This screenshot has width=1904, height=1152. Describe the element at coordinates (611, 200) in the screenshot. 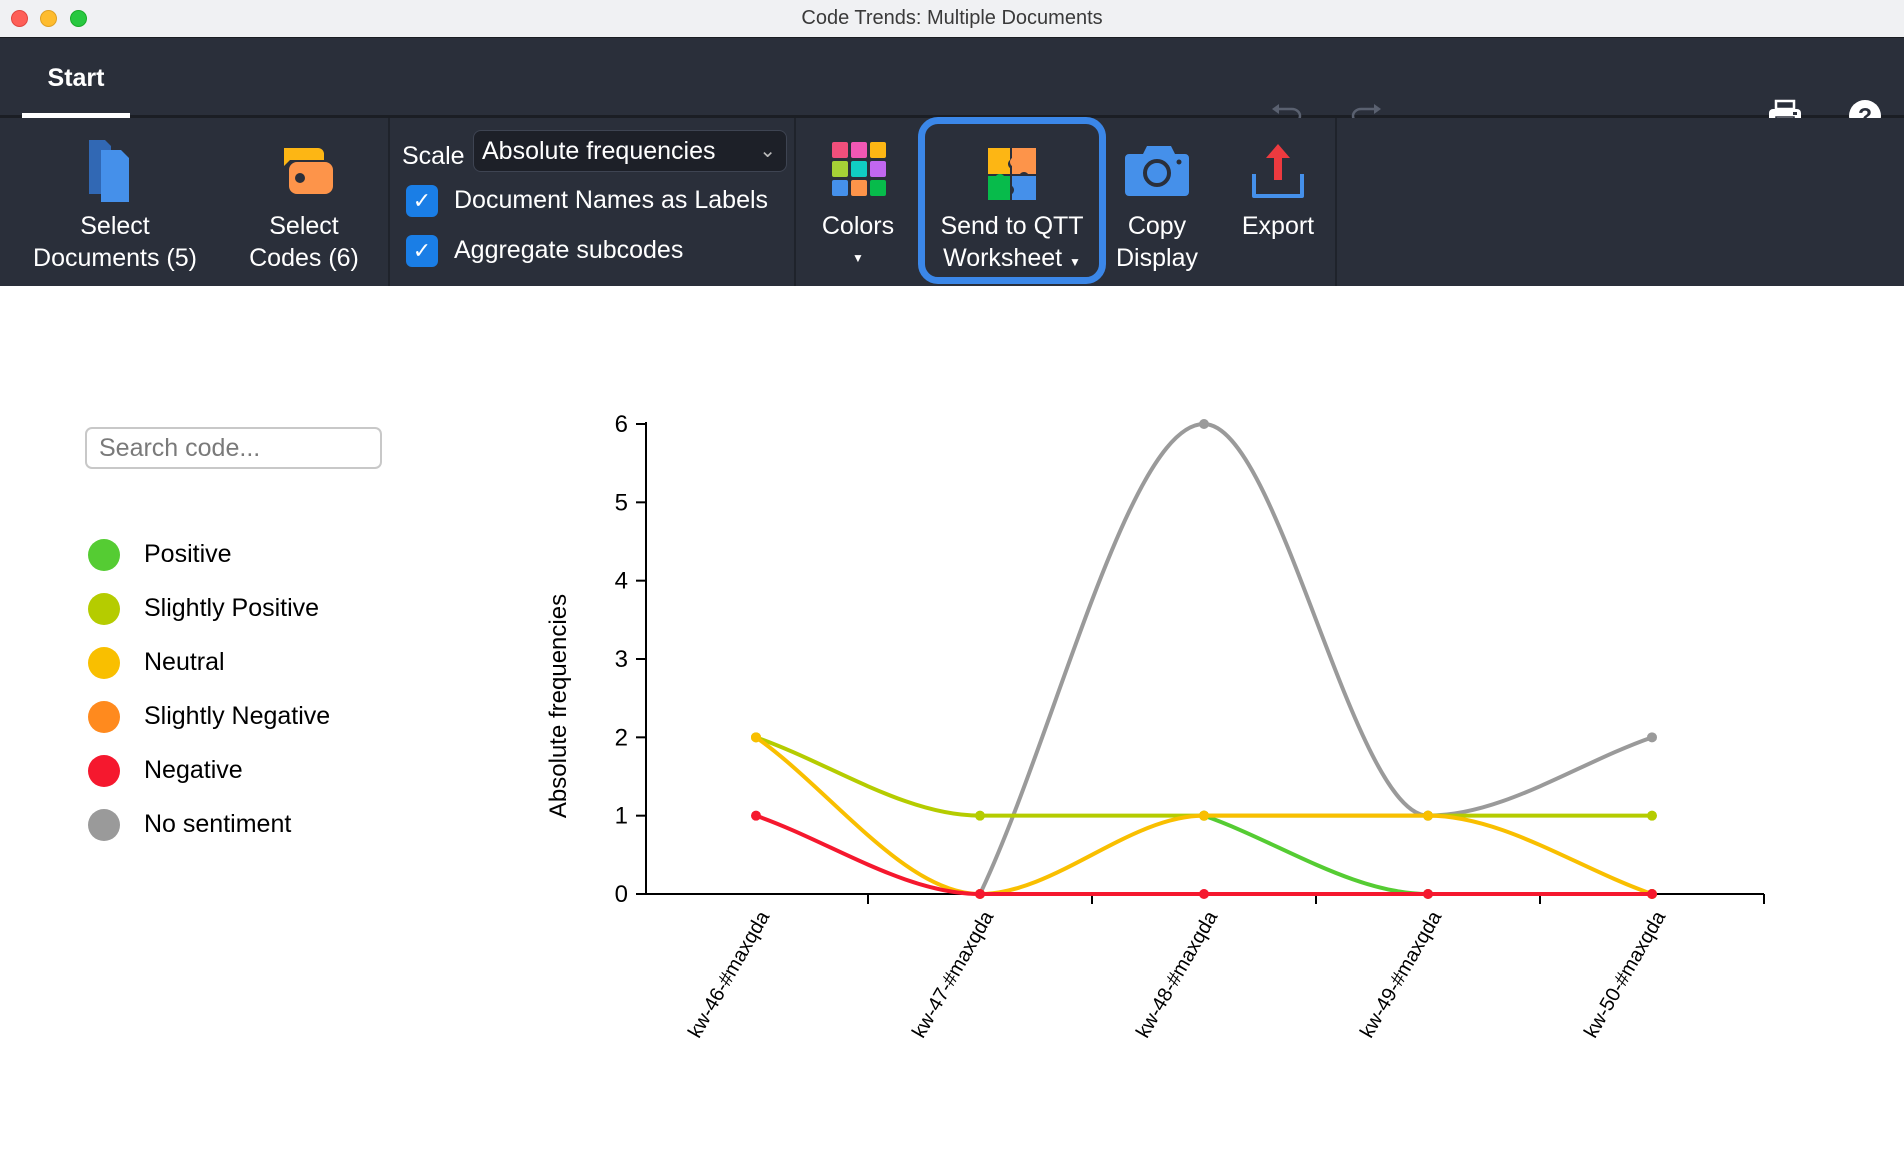

I see `document-names-as-labels-label: Document Names as Labels` at that location.